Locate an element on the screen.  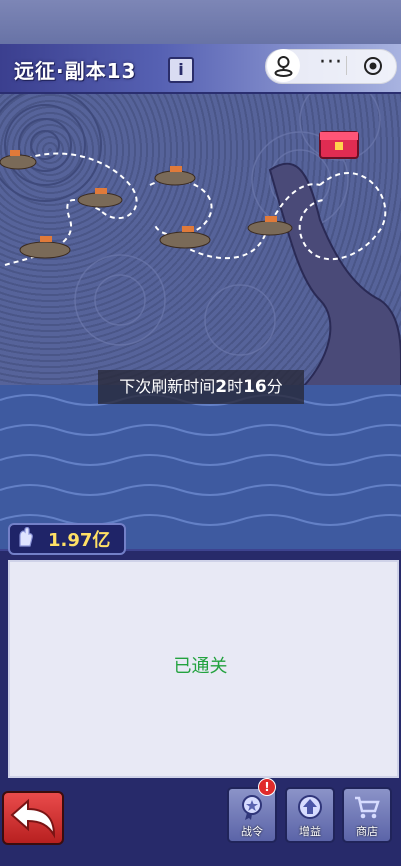
combat-power-value: 1.97亿 is located at coordinates (79, 540).